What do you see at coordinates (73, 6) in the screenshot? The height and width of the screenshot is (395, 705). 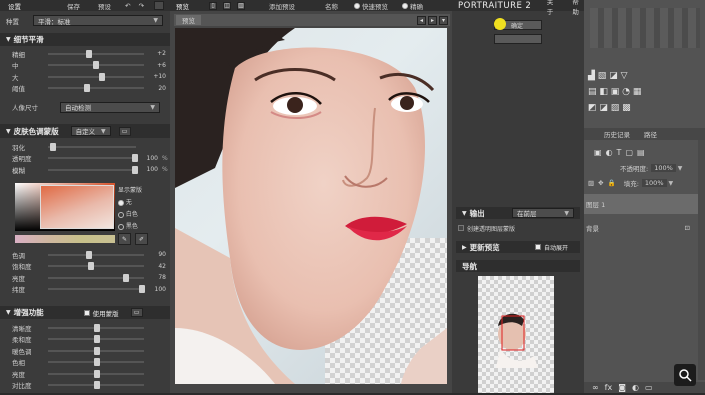 I see `save-button: 保存` at bounding box center [73, 6].